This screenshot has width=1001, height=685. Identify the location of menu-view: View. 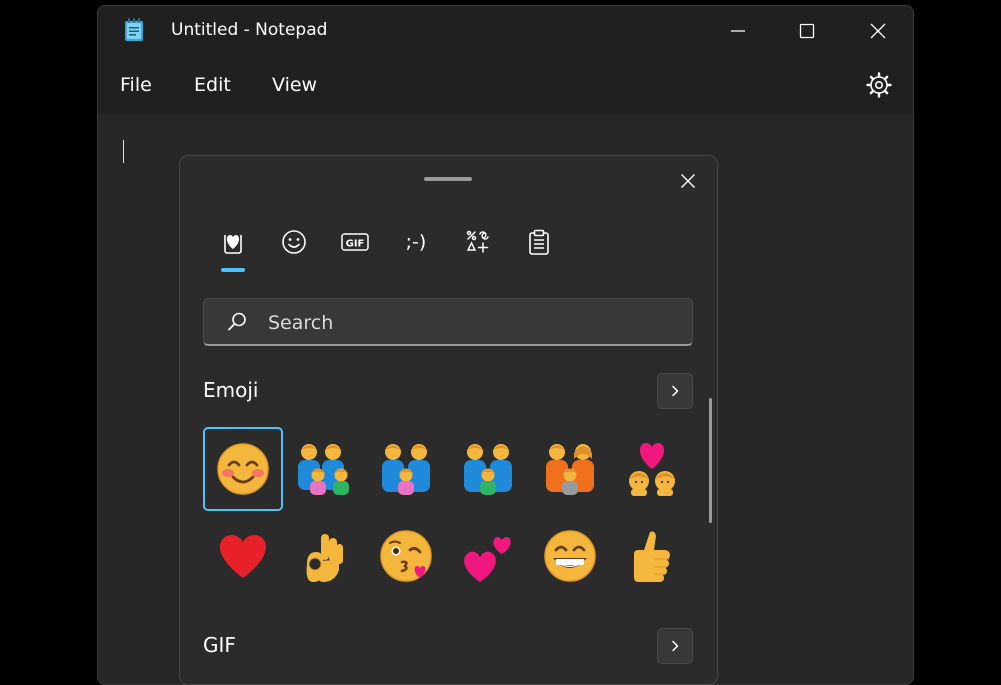
(294, 85).